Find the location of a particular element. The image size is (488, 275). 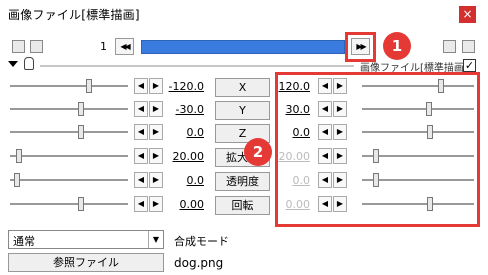

enable-checkbox: ✓ is located at coordinates (469, 65).